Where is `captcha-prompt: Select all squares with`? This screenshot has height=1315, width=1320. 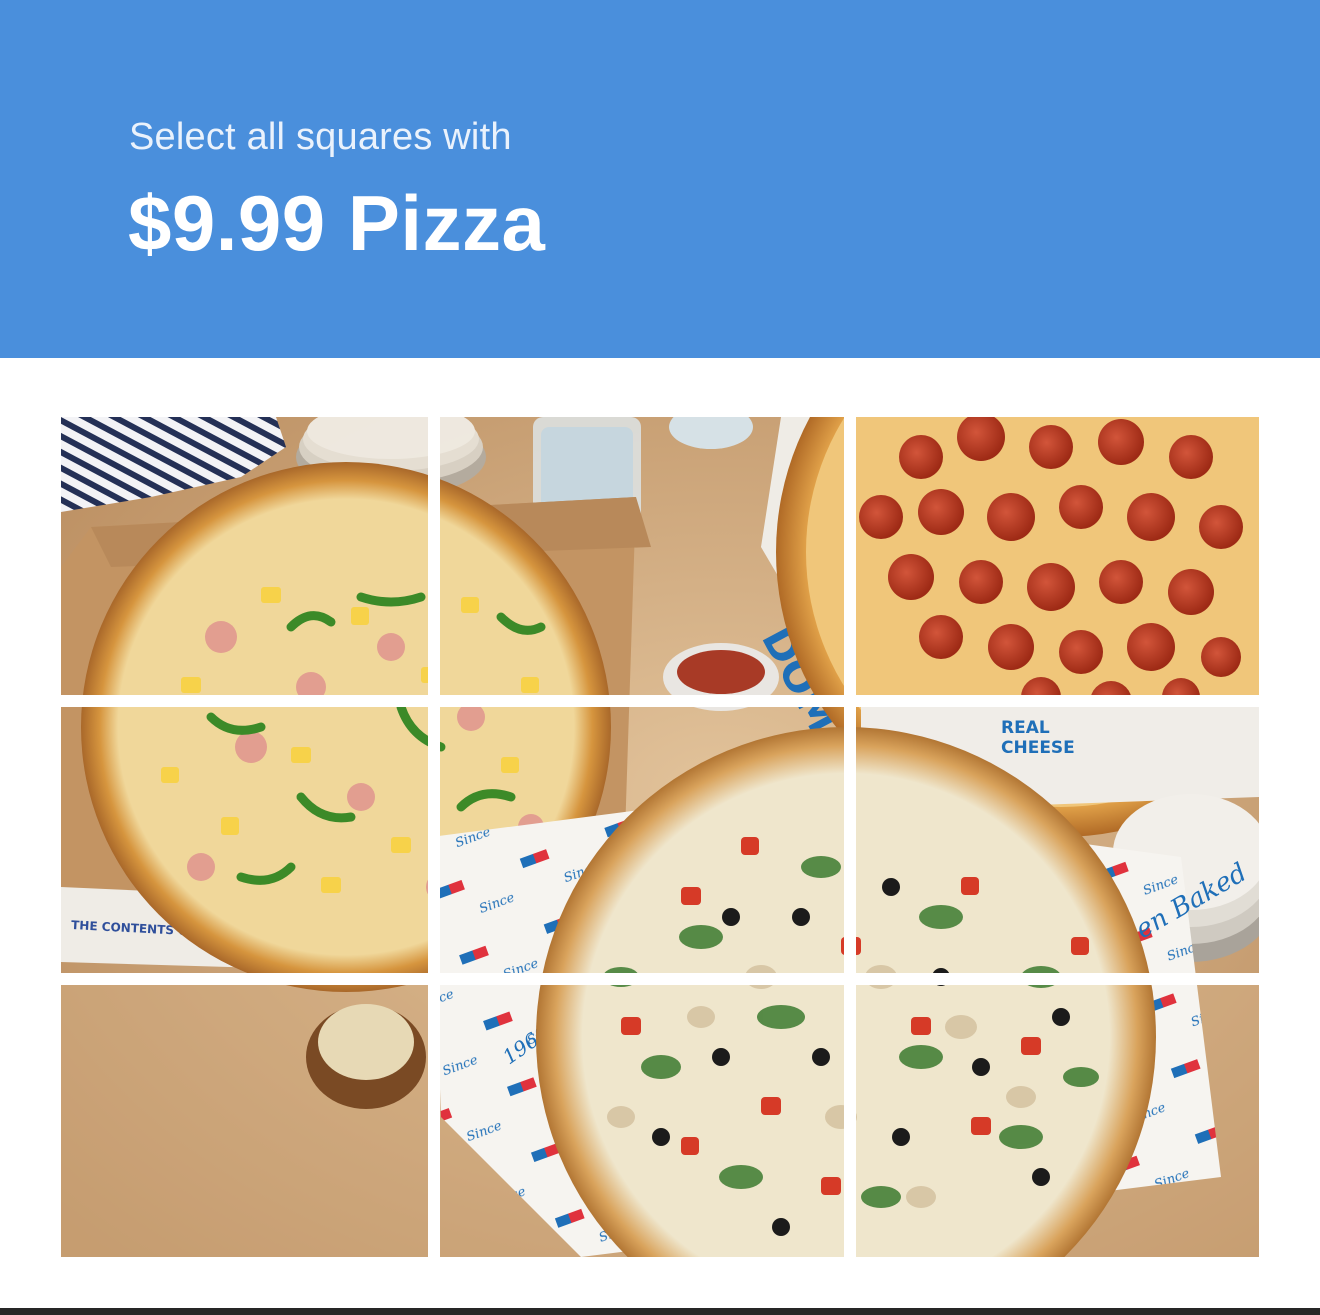
captcha-prompt: Select all squares with is located at coordinates (320, 137).